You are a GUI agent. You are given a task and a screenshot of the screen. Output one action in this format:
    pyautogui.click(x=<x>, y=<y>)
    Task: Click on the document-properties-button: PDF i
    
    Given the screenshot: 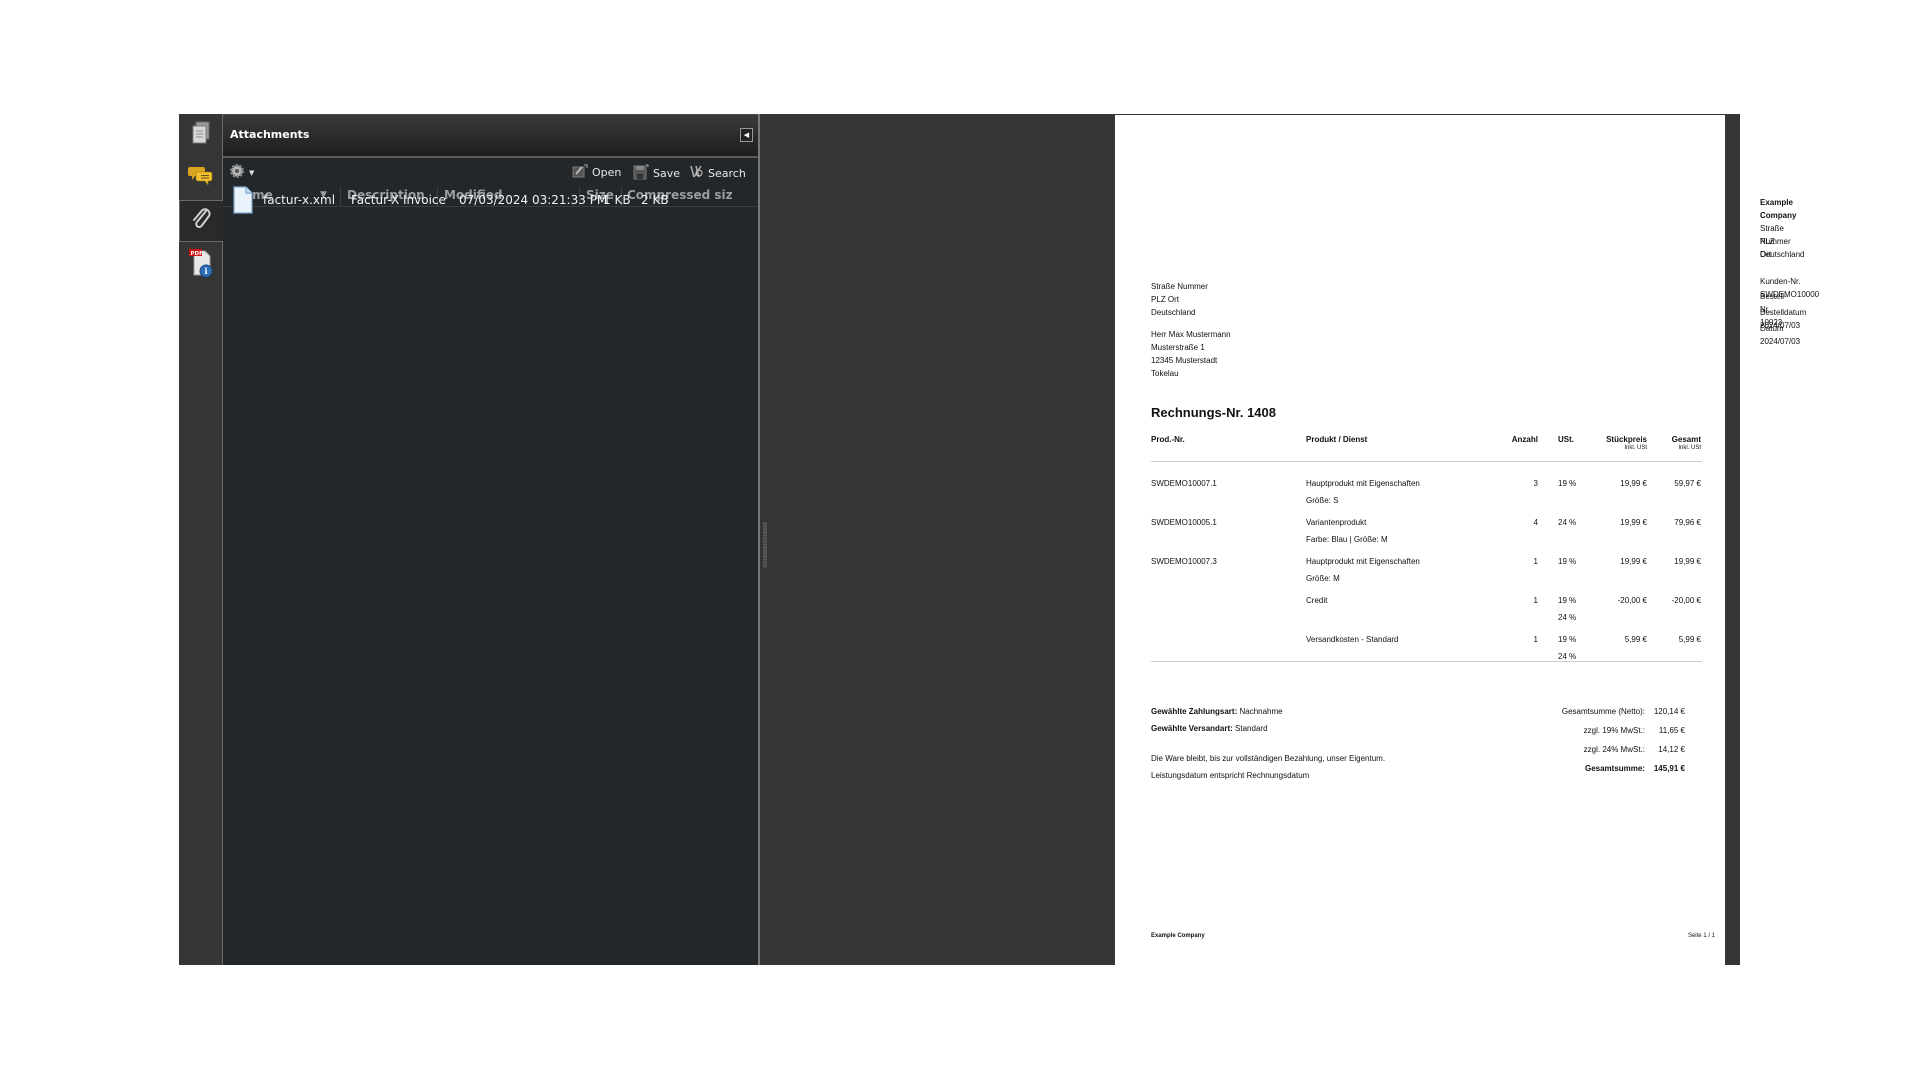 What is the action you would take?
    pyautogui.click(x=201, y=265)
    